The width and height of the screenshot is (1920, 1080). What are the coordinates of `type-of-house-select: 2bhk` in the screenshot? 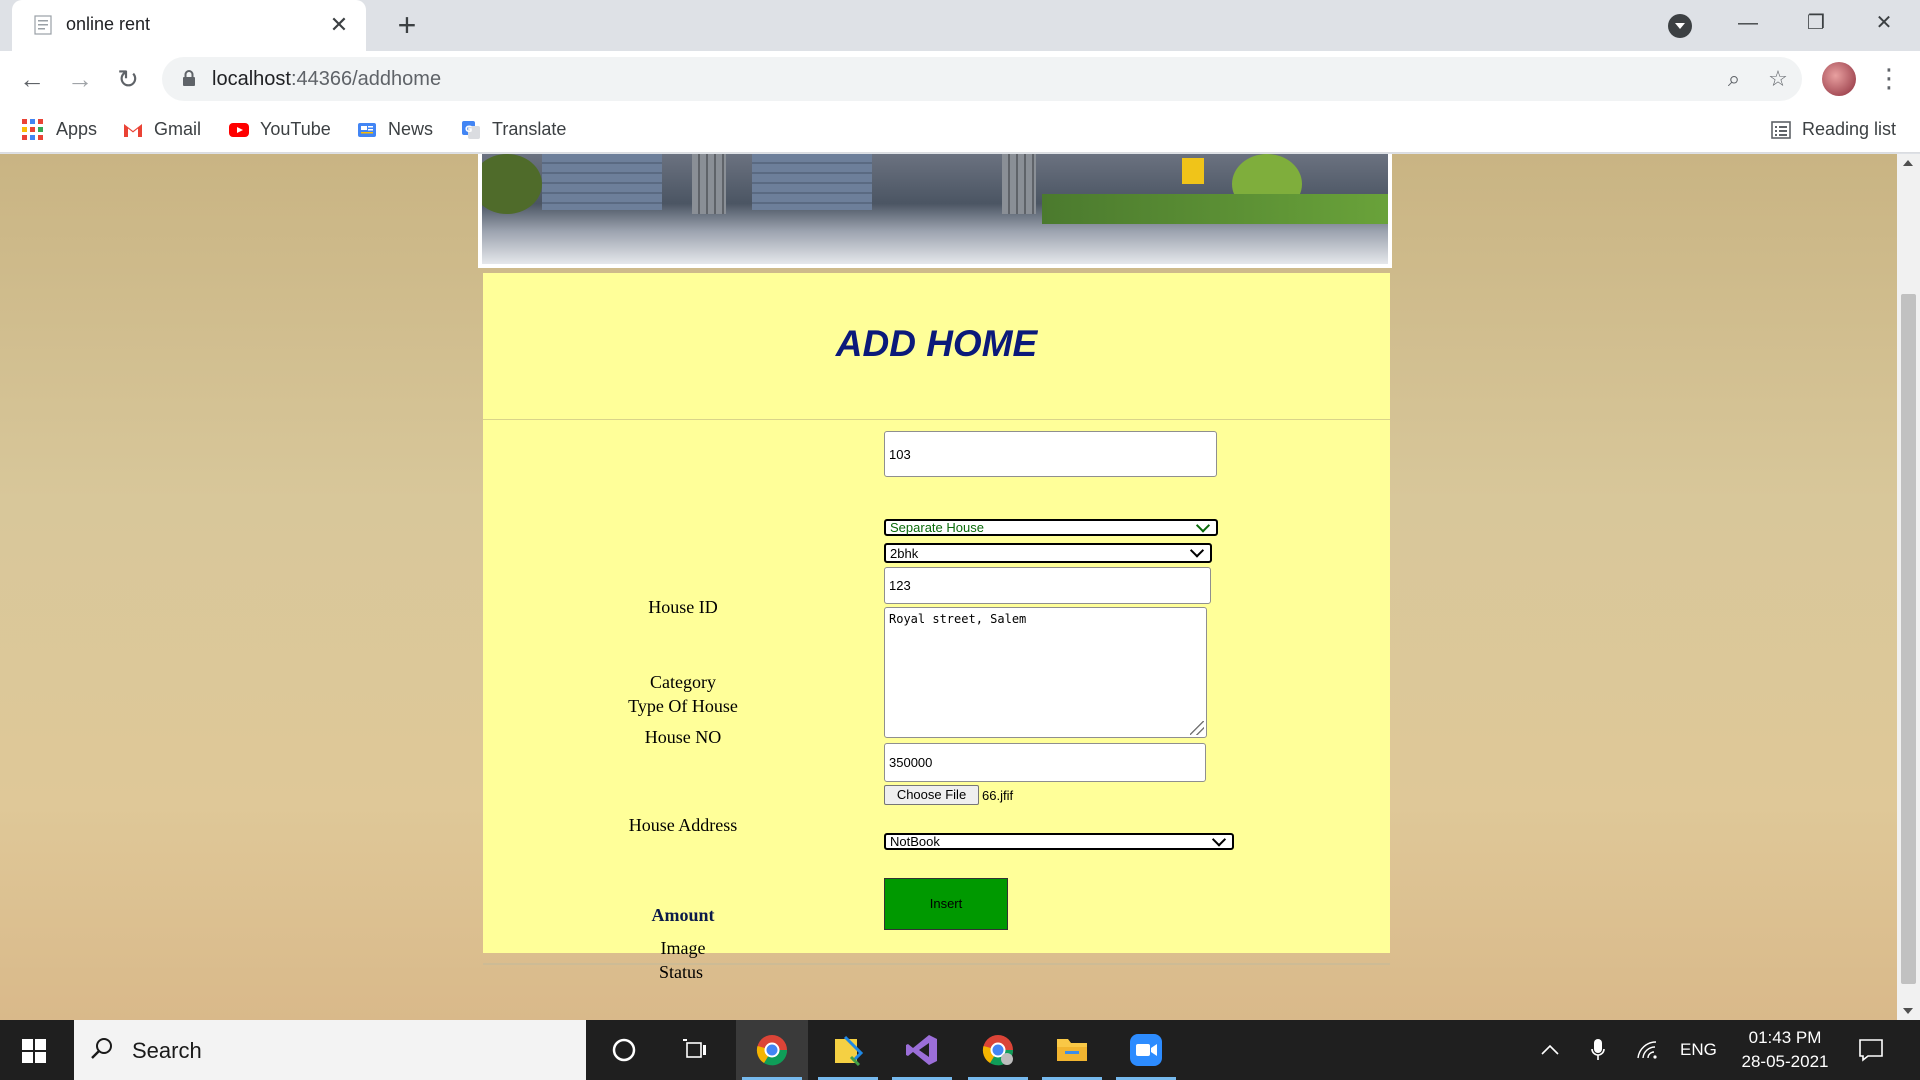 It's located at (1048, 553).